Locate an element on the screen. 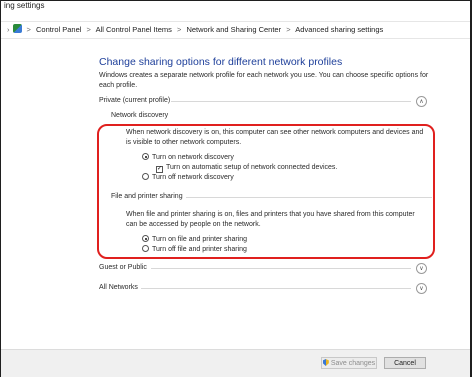 The height and width of the screenshot is (379, 474). breadcrumb-nav-arrow: › is located at coordinates (8, 29).